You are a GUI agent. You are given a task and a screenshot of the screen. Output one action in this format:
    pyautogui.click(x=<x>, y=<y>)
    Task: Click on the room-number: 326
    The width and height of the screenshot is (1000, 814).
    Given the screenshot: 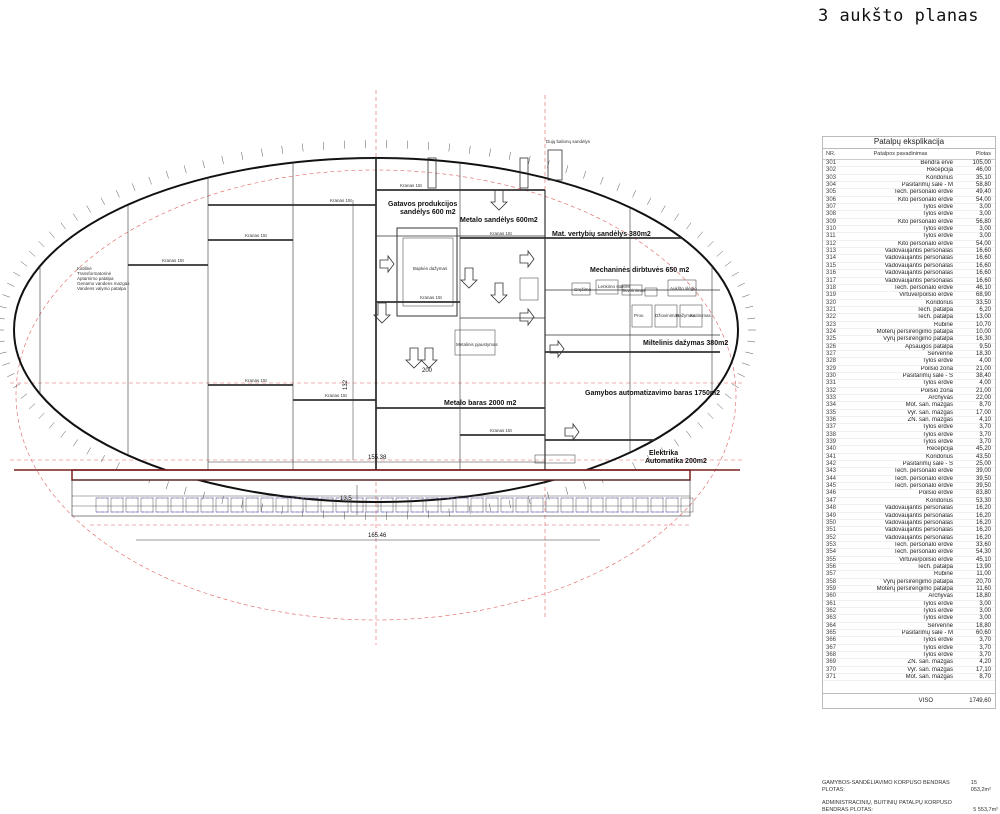 What is the action you would take?
    pyautogui.click(x=835, y=347)
    